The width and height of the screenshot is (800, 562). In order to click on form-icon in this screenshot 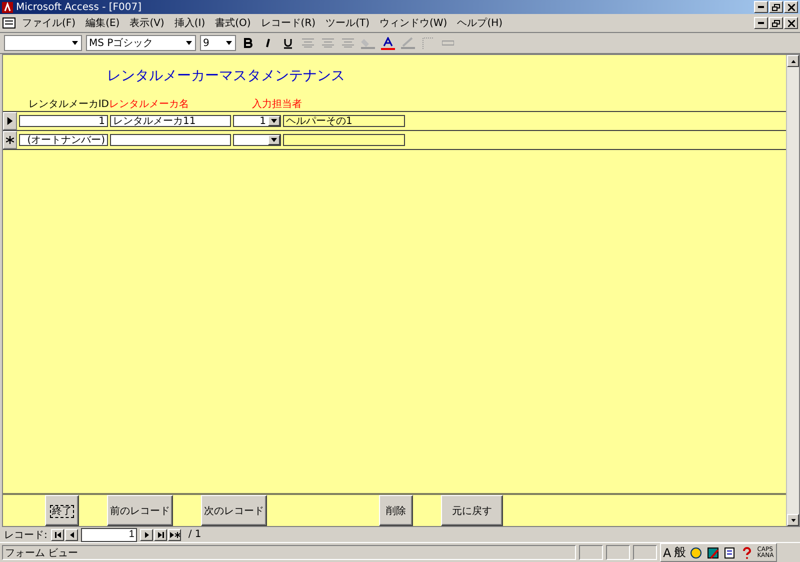, I will do `click(9, 23)`.